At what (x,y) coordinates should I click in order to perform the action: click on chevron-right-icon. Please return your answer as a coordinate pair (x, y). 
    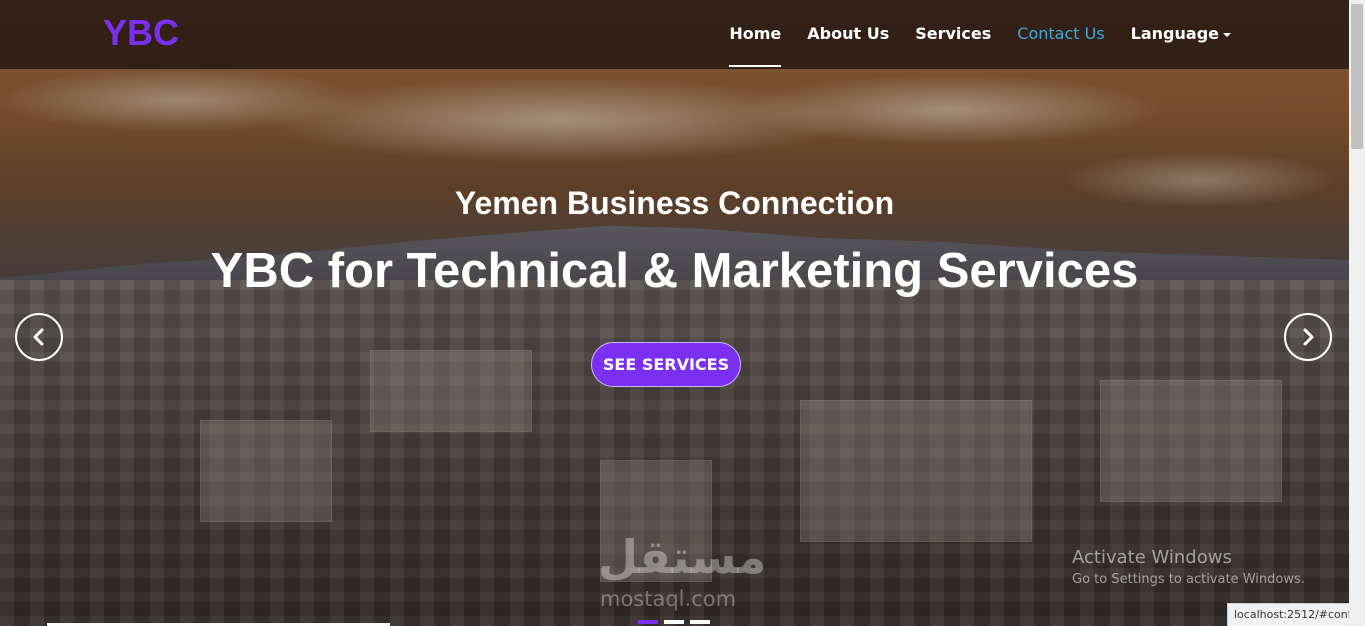
    Looking at the image, I should click on (1308, 337).